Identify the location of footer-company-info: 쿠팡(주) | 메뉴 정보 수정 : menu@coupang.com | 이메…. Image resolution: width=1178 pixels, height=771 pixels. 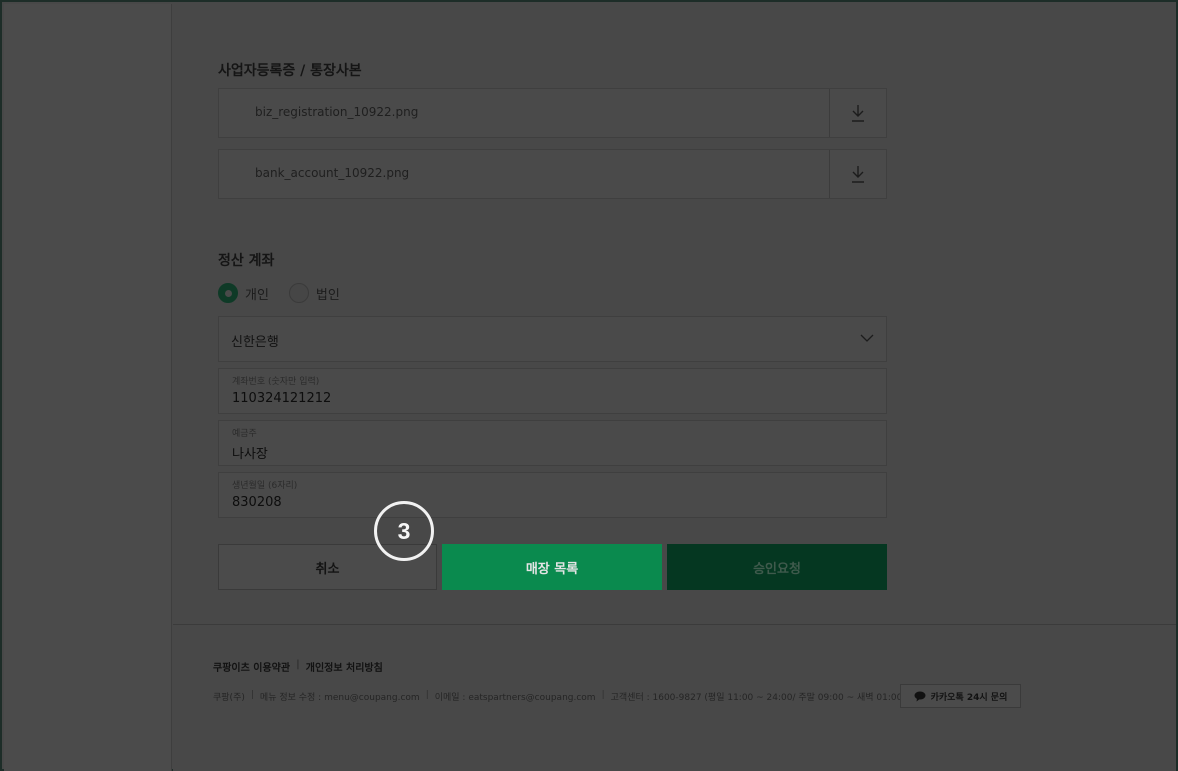
(559, 696).